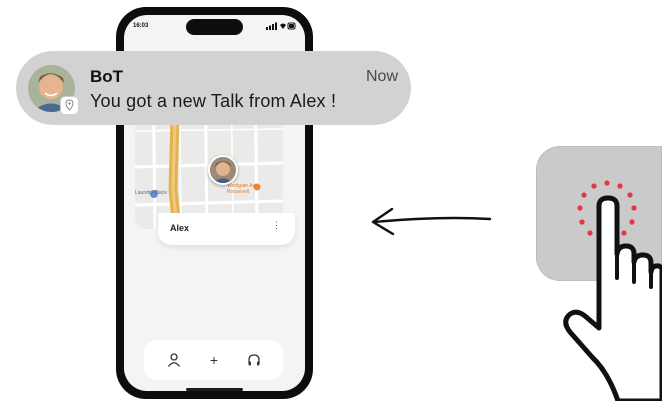  Describe the element at coordinates (244, 189) in the screenshot. I see `map-label-westgate: Westgate Ave - Roosevelt` at that location.